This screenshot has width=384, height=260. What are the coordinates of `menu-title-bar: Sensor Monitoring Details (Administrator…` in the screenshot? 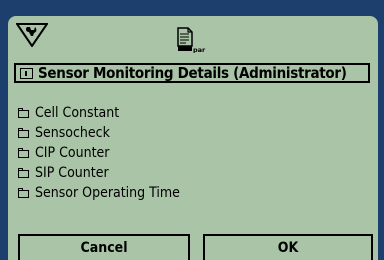 It's located at (192, 73).